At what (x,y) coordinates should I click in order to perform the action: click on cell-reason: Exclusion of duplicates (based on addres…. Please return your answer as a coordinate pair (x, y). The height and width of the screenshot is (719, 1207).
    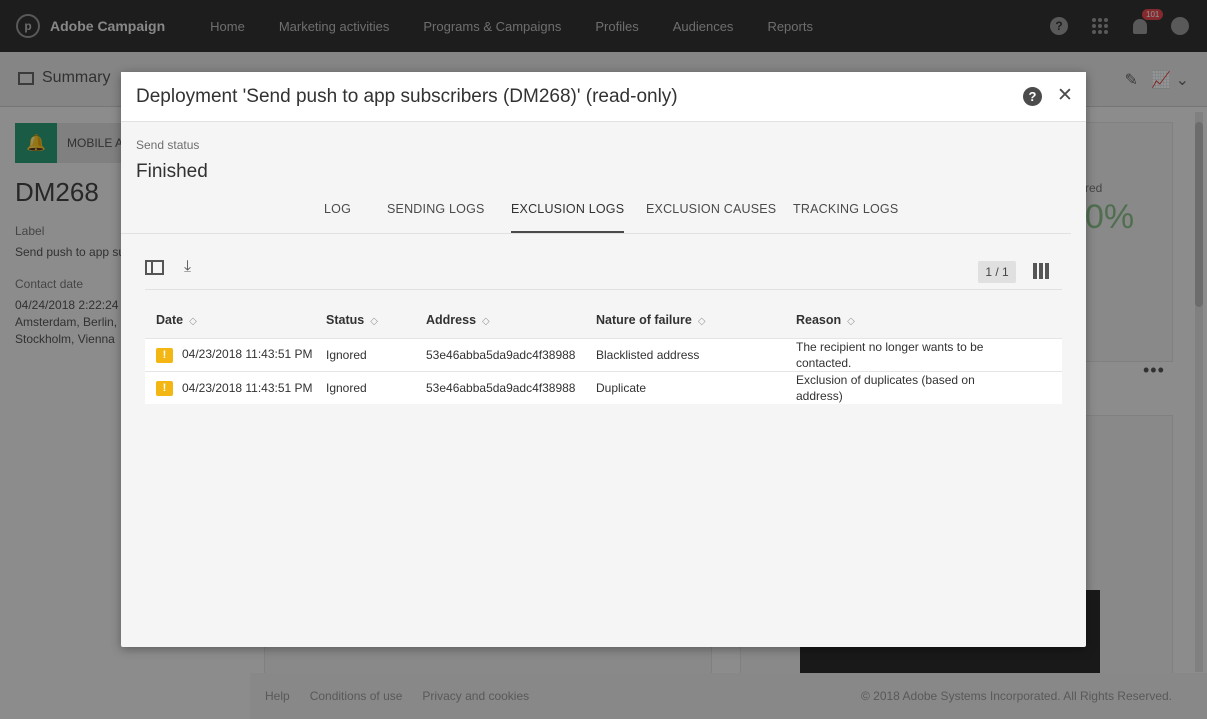
    Looking at the image, I should click on (923, 387).